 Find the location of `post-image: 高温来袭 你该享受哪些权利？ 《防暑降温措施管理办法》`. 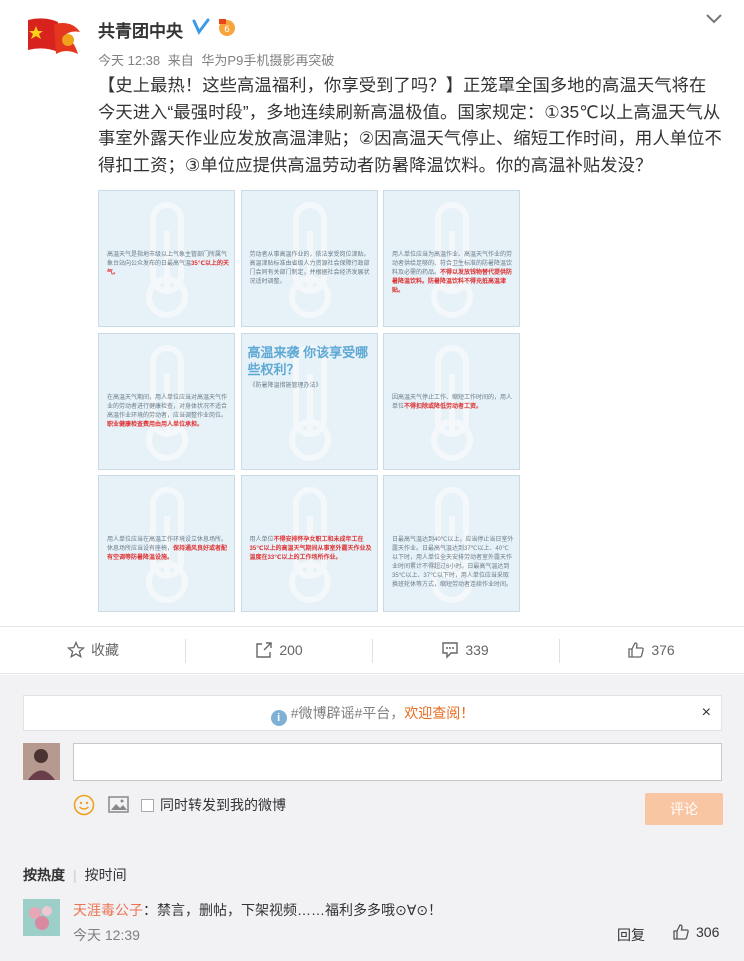

post-image: 高温来袭 你该享受哪些权利？ 《防暑降温措施管理办法》 is located at coordinates (309, 401).